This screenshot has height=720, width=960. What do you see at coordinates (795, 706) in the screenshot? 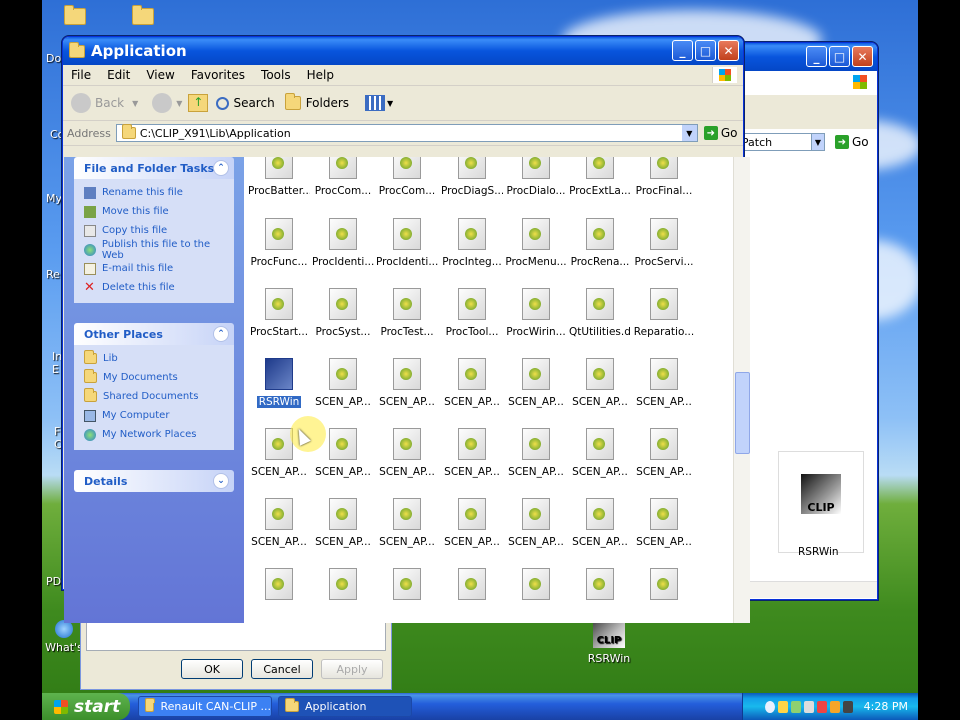
I see `tray-network-icon` at bounding box center [795, 706].